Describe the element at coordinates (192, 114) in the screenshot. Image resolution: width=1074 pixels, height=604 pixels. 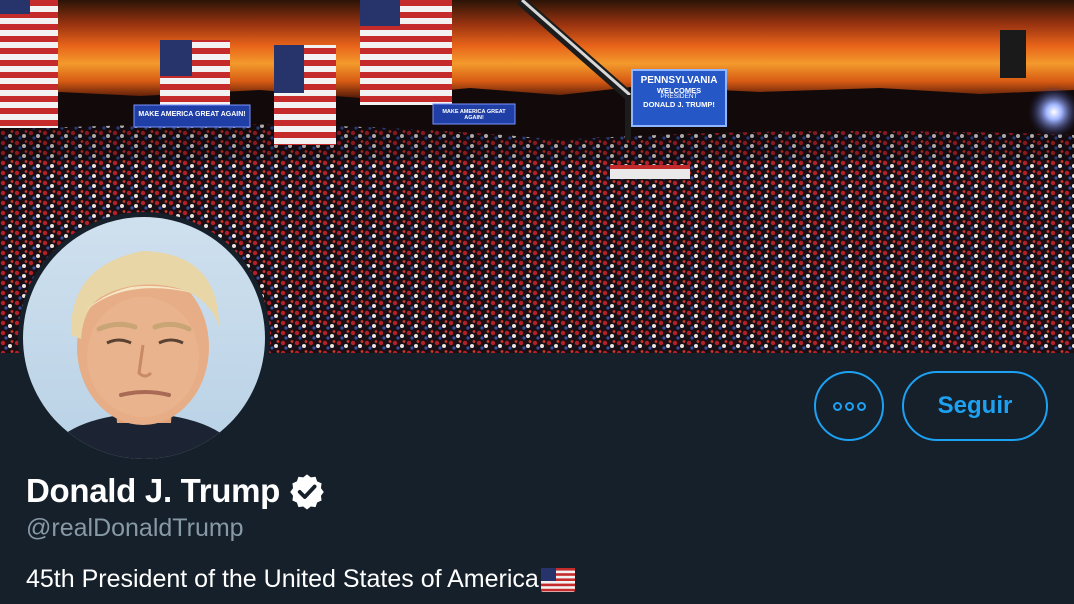
I see `banner-sign-left: MAKE AMERICA GREAT AGAIN!` at that location.